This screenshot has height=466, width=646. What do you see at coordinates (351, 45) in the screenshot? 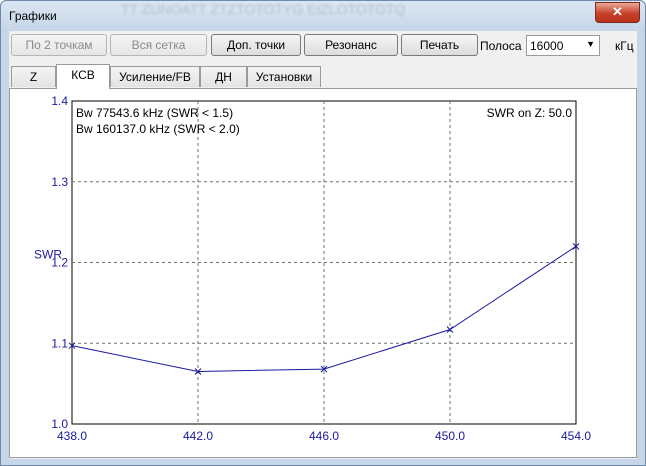
I see `resonance-button: Резонанс` at bounding box center [351, 45].